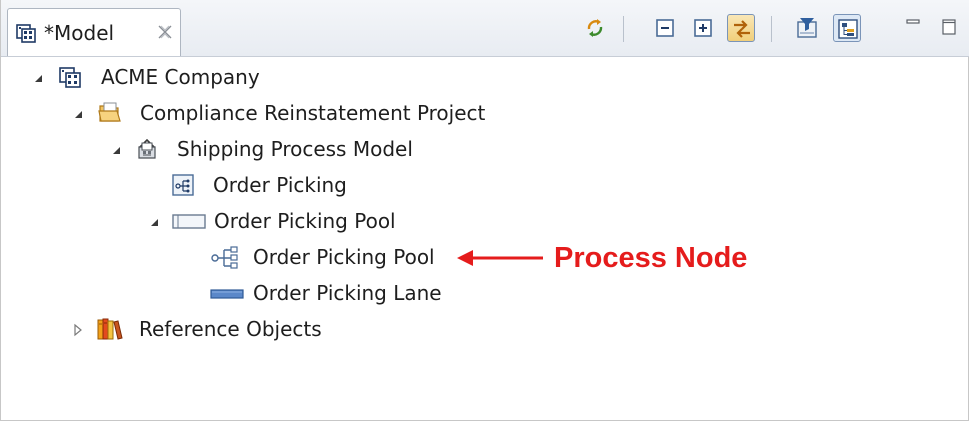 The image size is (969, 422). What do you see at coordinates (295, 149) in the screenshot?
I see `tree-item-label: Shipping Process Model` at bounding box center [295, 149].